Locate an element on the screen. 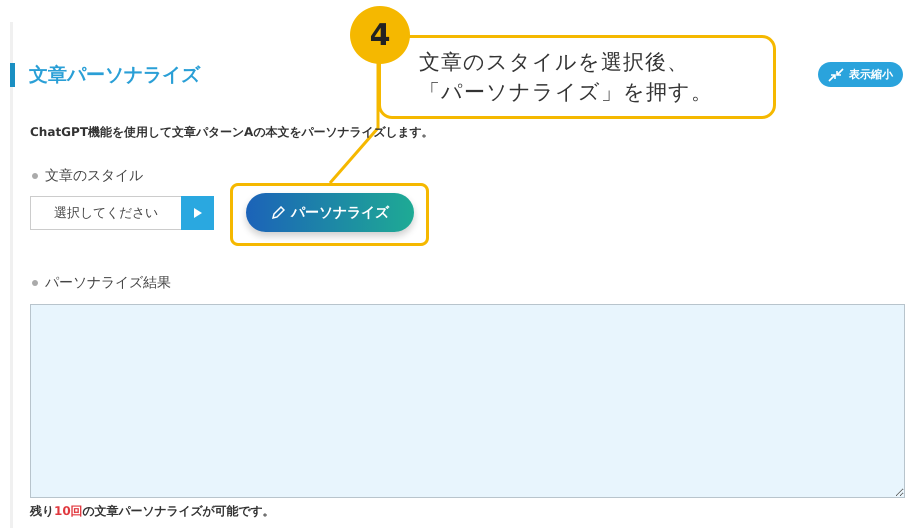 The image size is (907, 528). style-label: 文章のスタイル is located at coordinates (467, 176).